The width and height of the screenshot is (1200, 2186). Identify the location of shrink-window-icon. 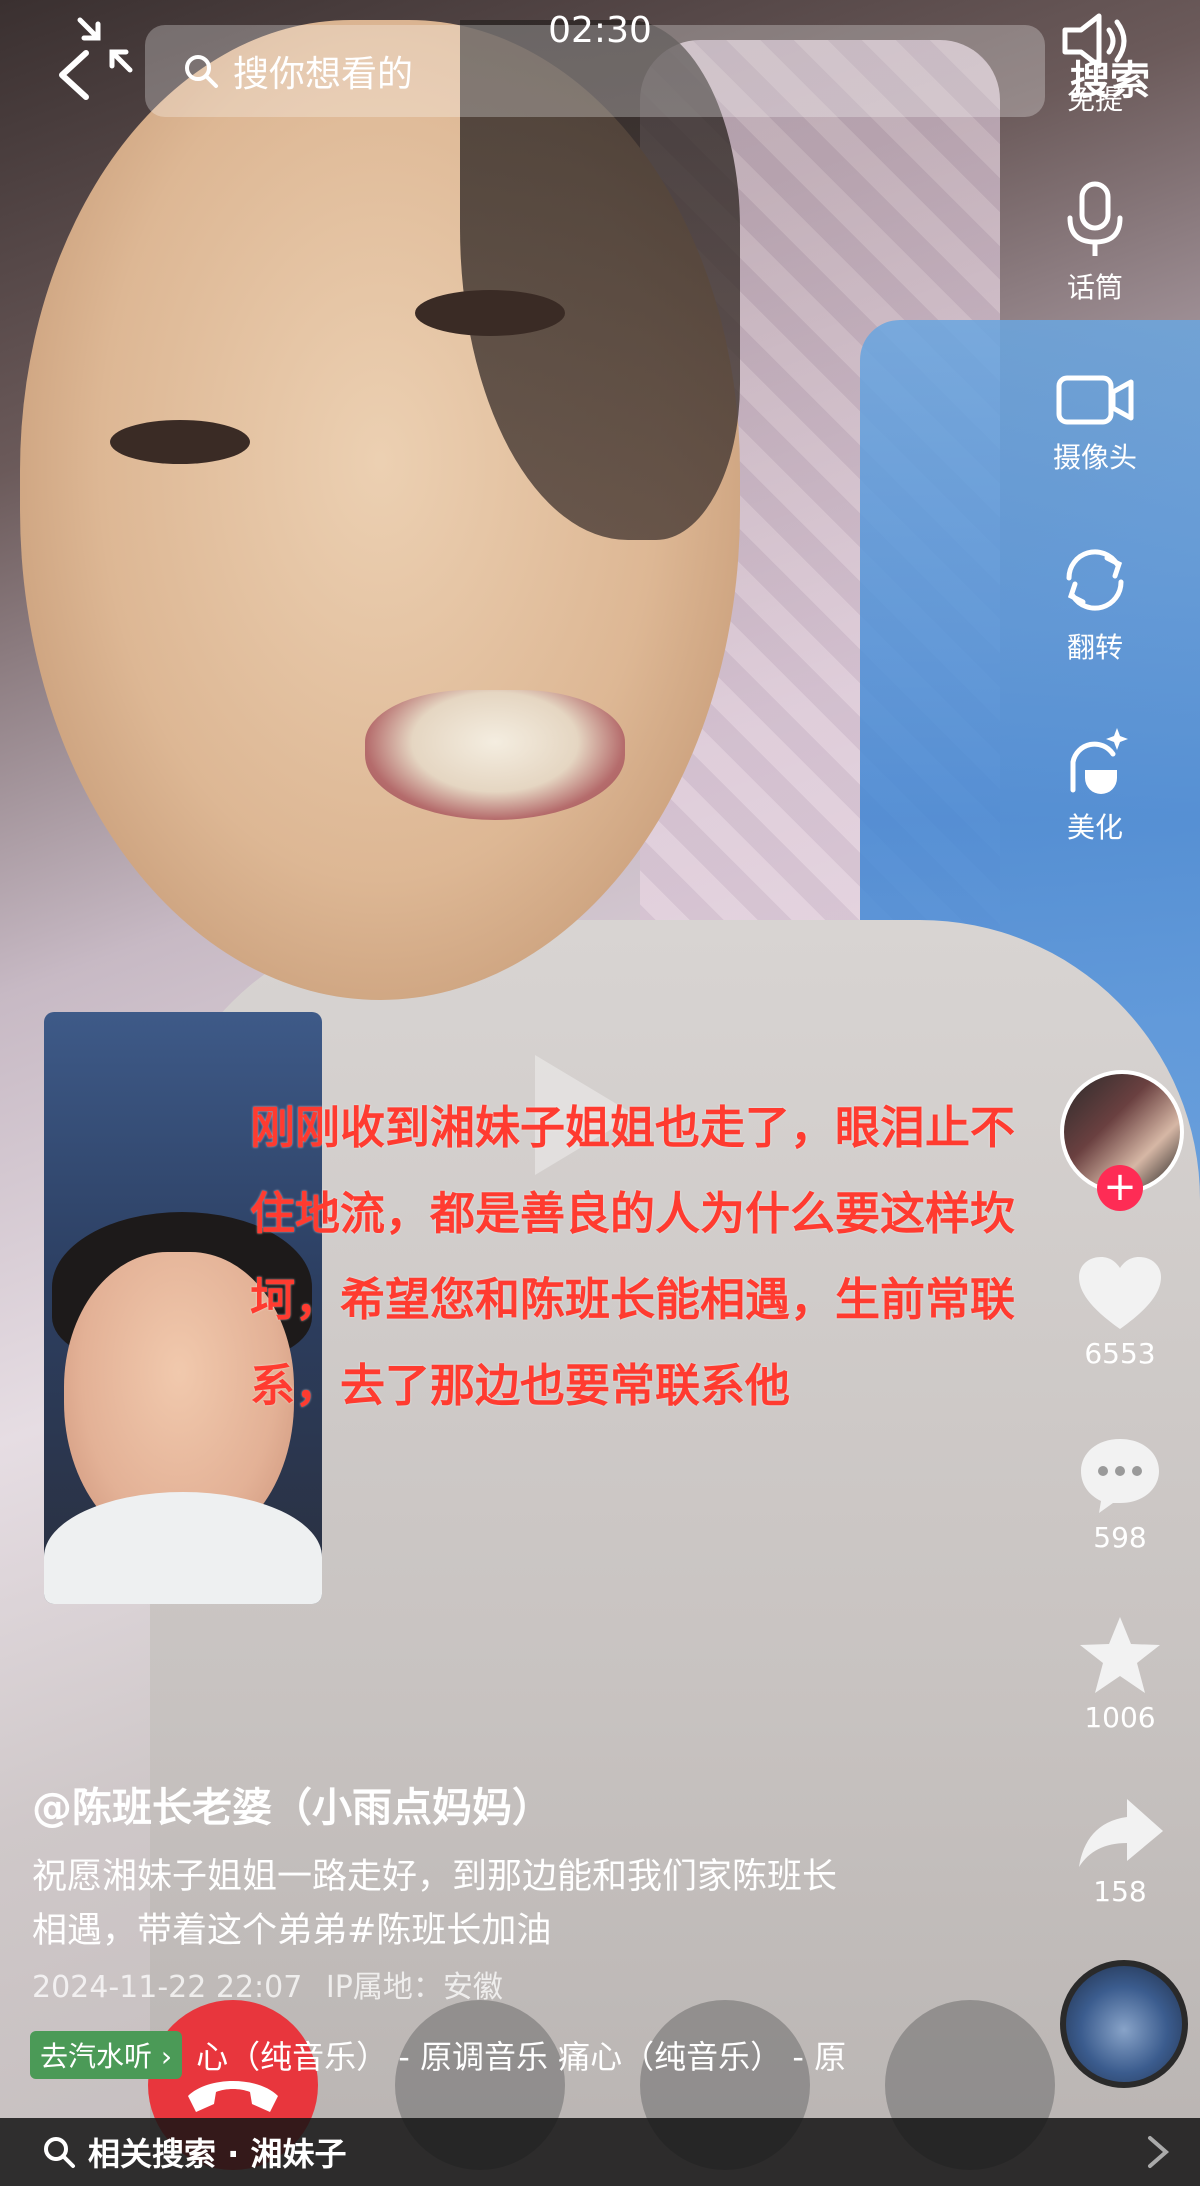
(105, 45).